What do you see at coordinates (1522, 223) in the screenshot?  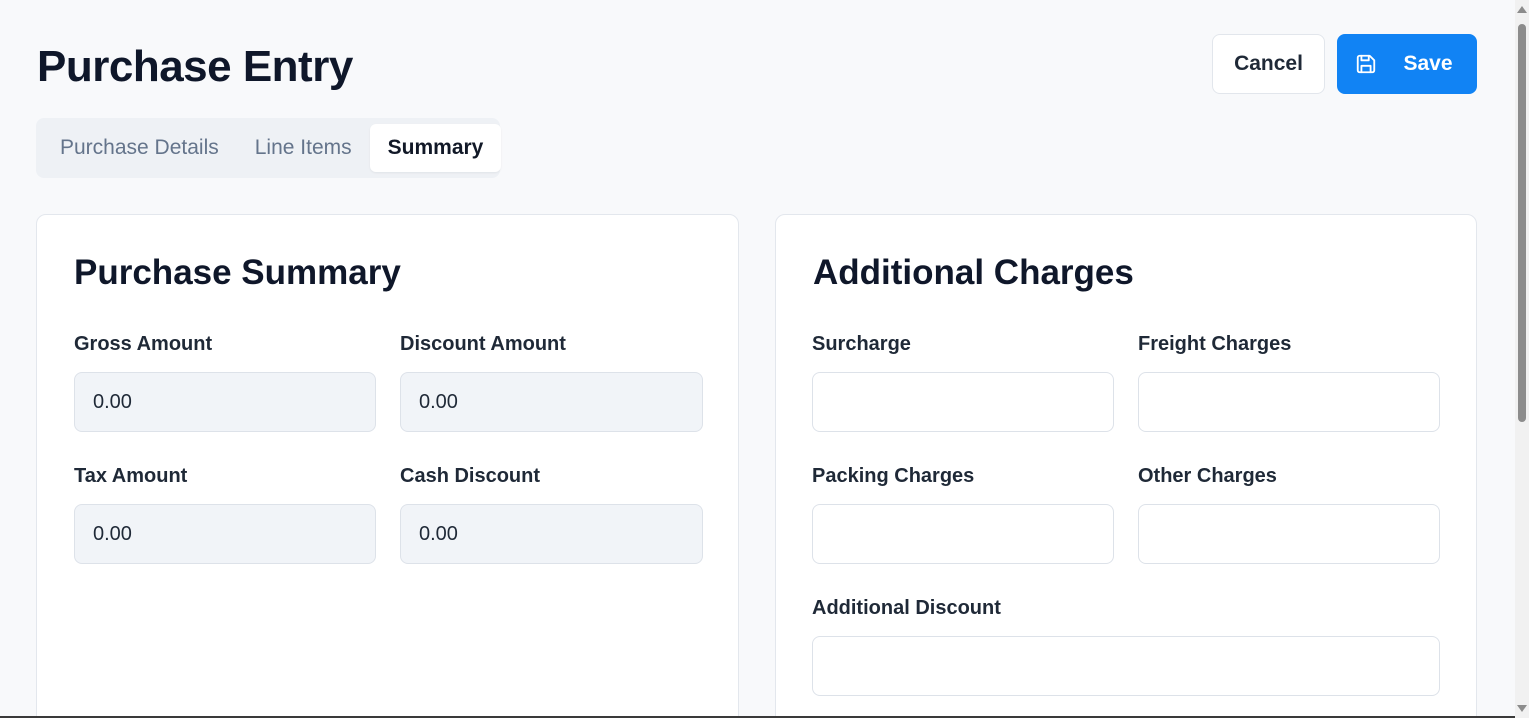 I see `scroll-thumb` at bounding box center [1522, 223].